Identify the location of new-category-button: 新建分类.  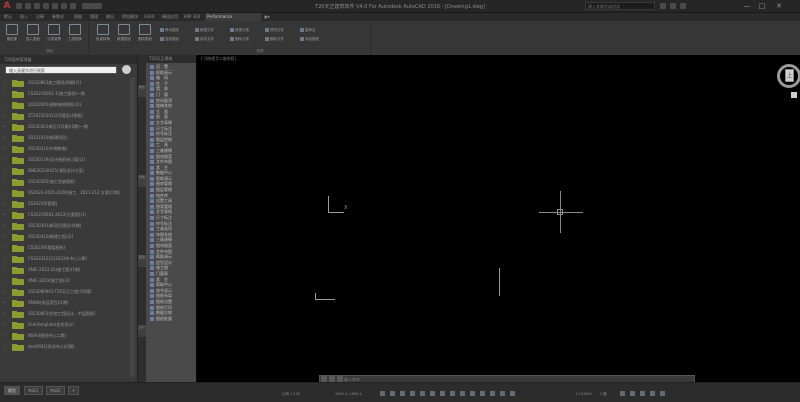
(239, 30).